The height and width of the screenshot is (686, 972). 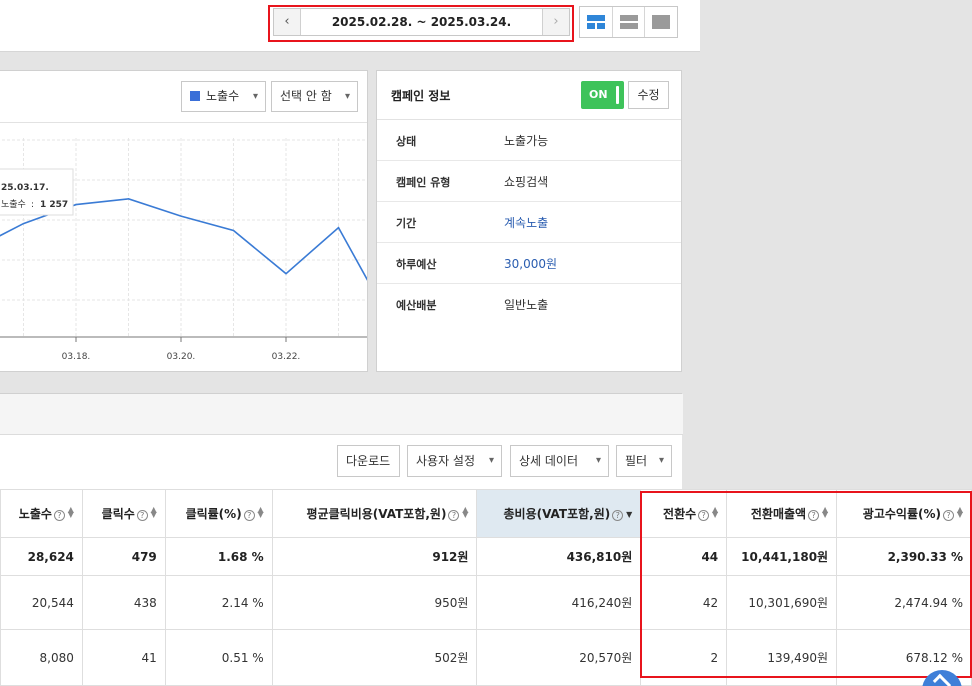 I want to click on edit-button: 수정, so click(x=648, y=95).